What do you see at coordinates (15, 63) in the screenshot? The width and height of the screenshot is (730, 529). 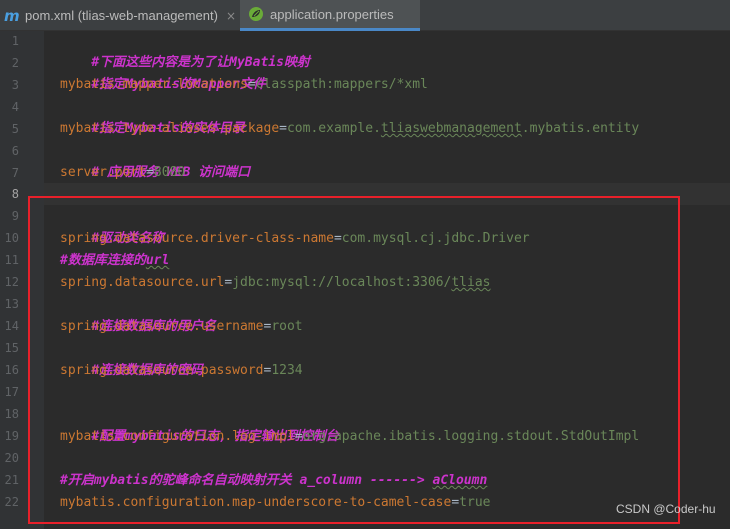 I see `line-number: 2` at bounding box center [15, 63].